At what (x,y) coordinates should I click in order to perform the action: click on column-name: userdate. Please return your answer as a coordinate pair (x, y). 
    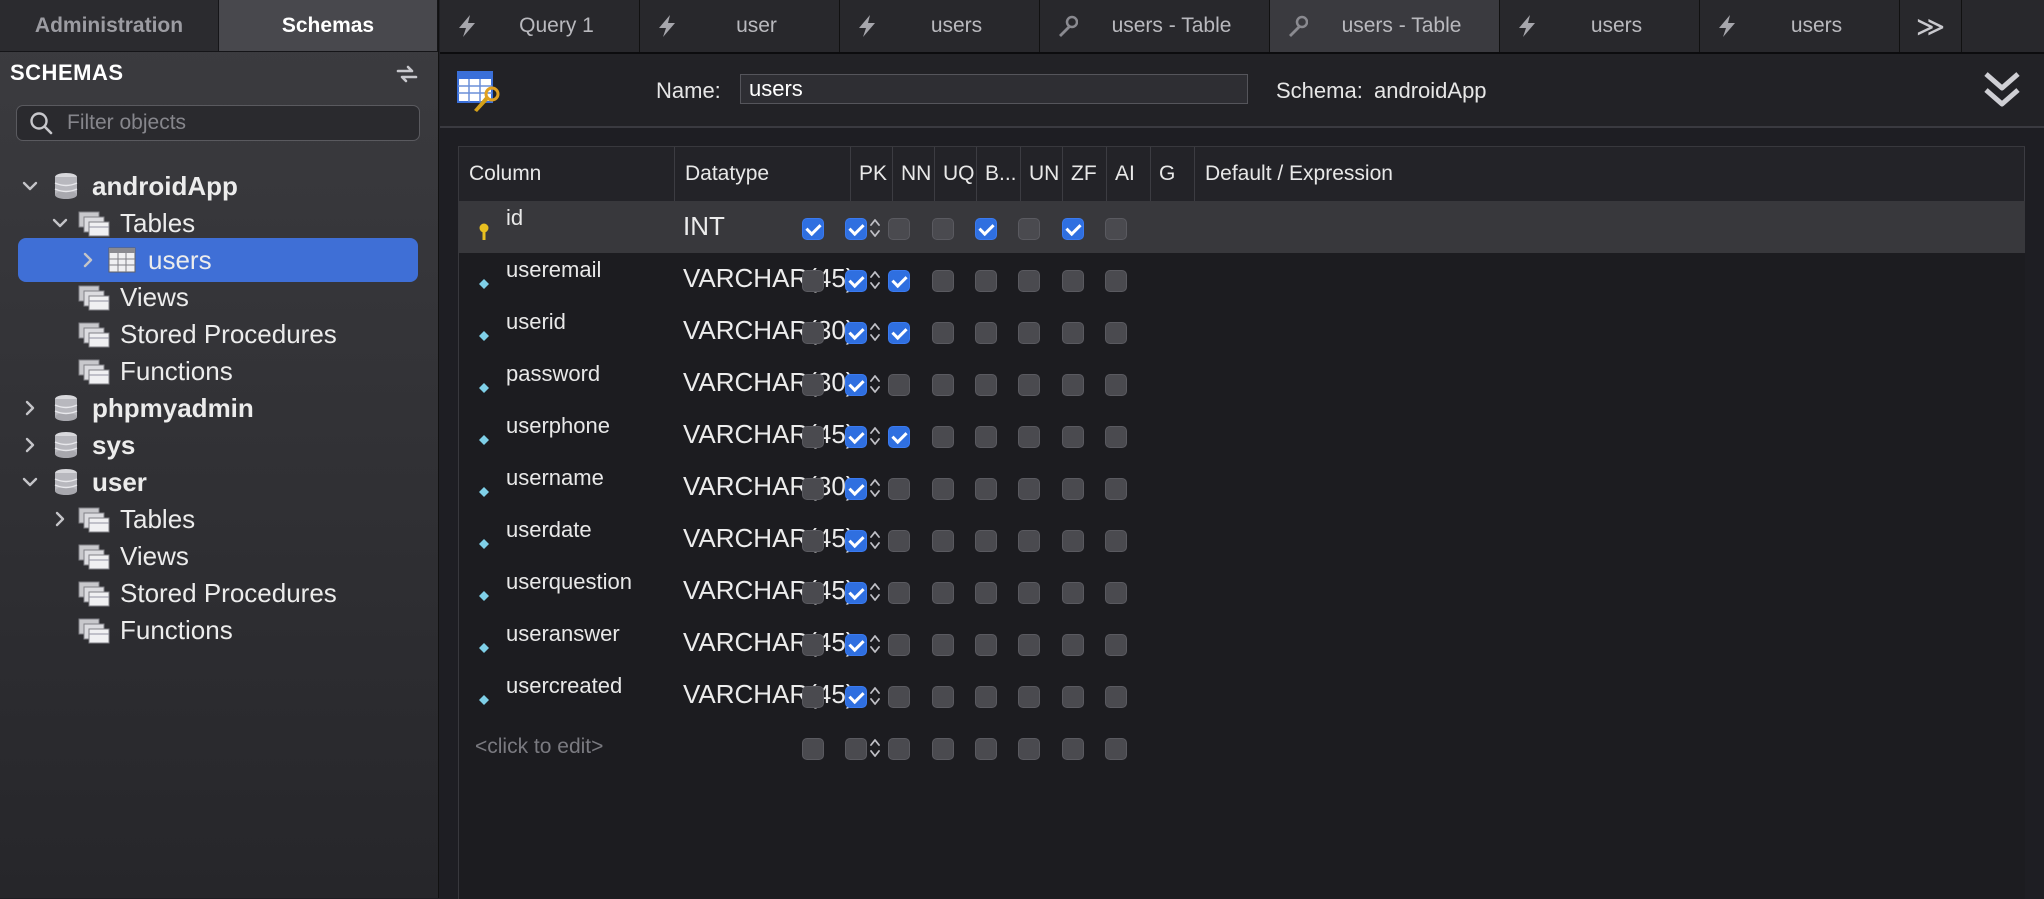
    Looking at the image, I should click on (549, 530).